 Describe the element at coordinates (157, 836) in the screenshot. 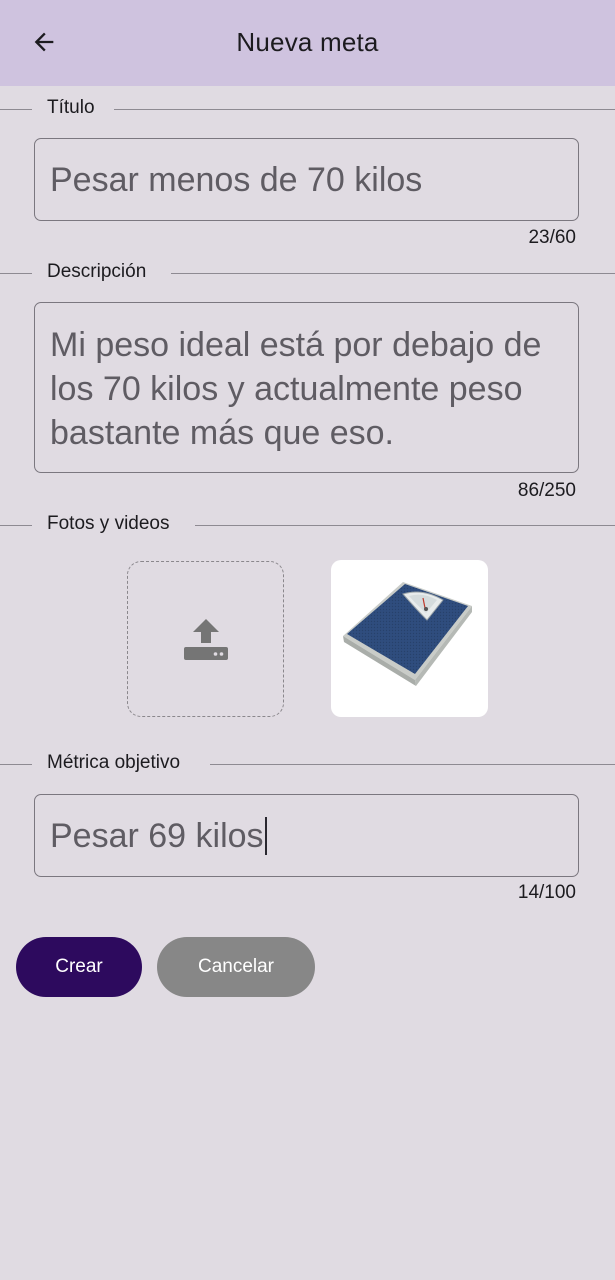

I see `metric-input-value: Pesar 69 kilos` at that location.